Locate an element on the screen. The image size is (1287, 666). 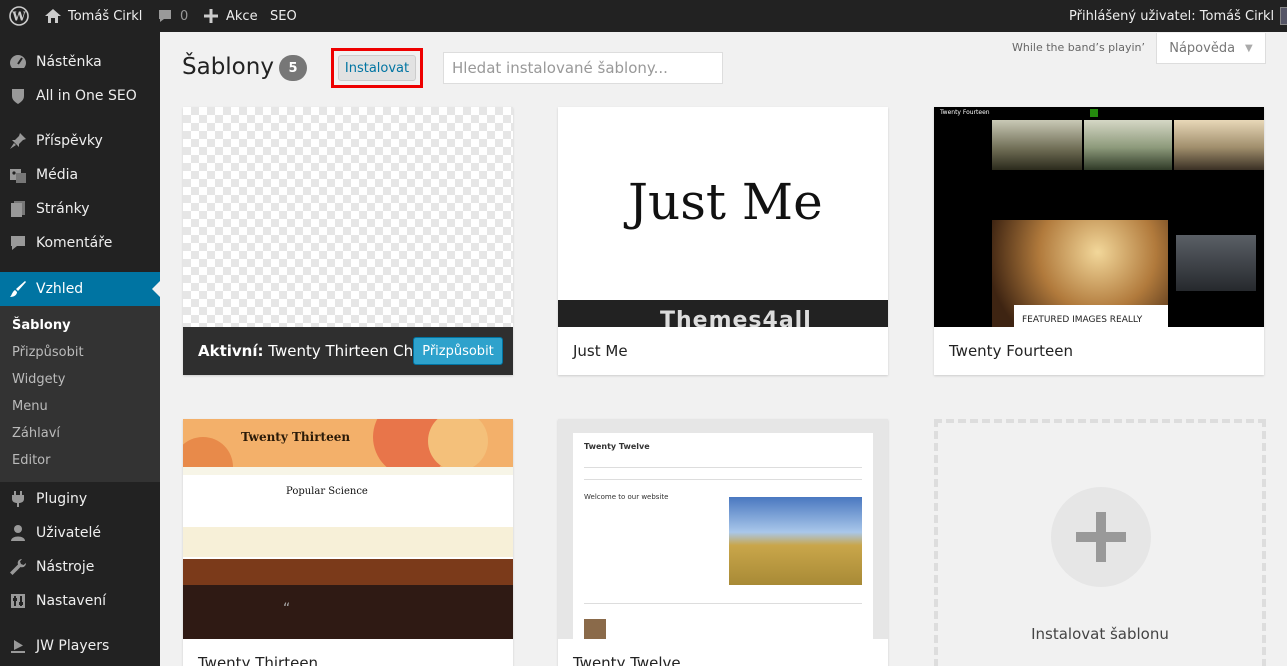
seo-menu-link: SEO is located at coordinates (283, 16).